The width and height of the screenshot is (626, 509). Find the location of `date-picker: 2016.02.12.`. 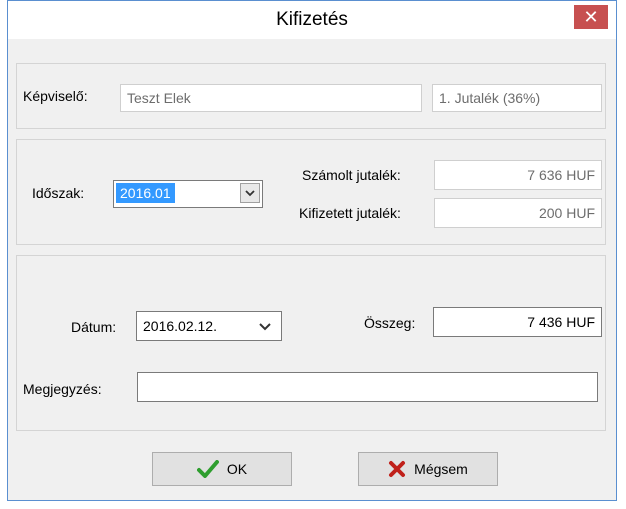

date-picker: 2016.02.12. is located at coordinates (209, 326).